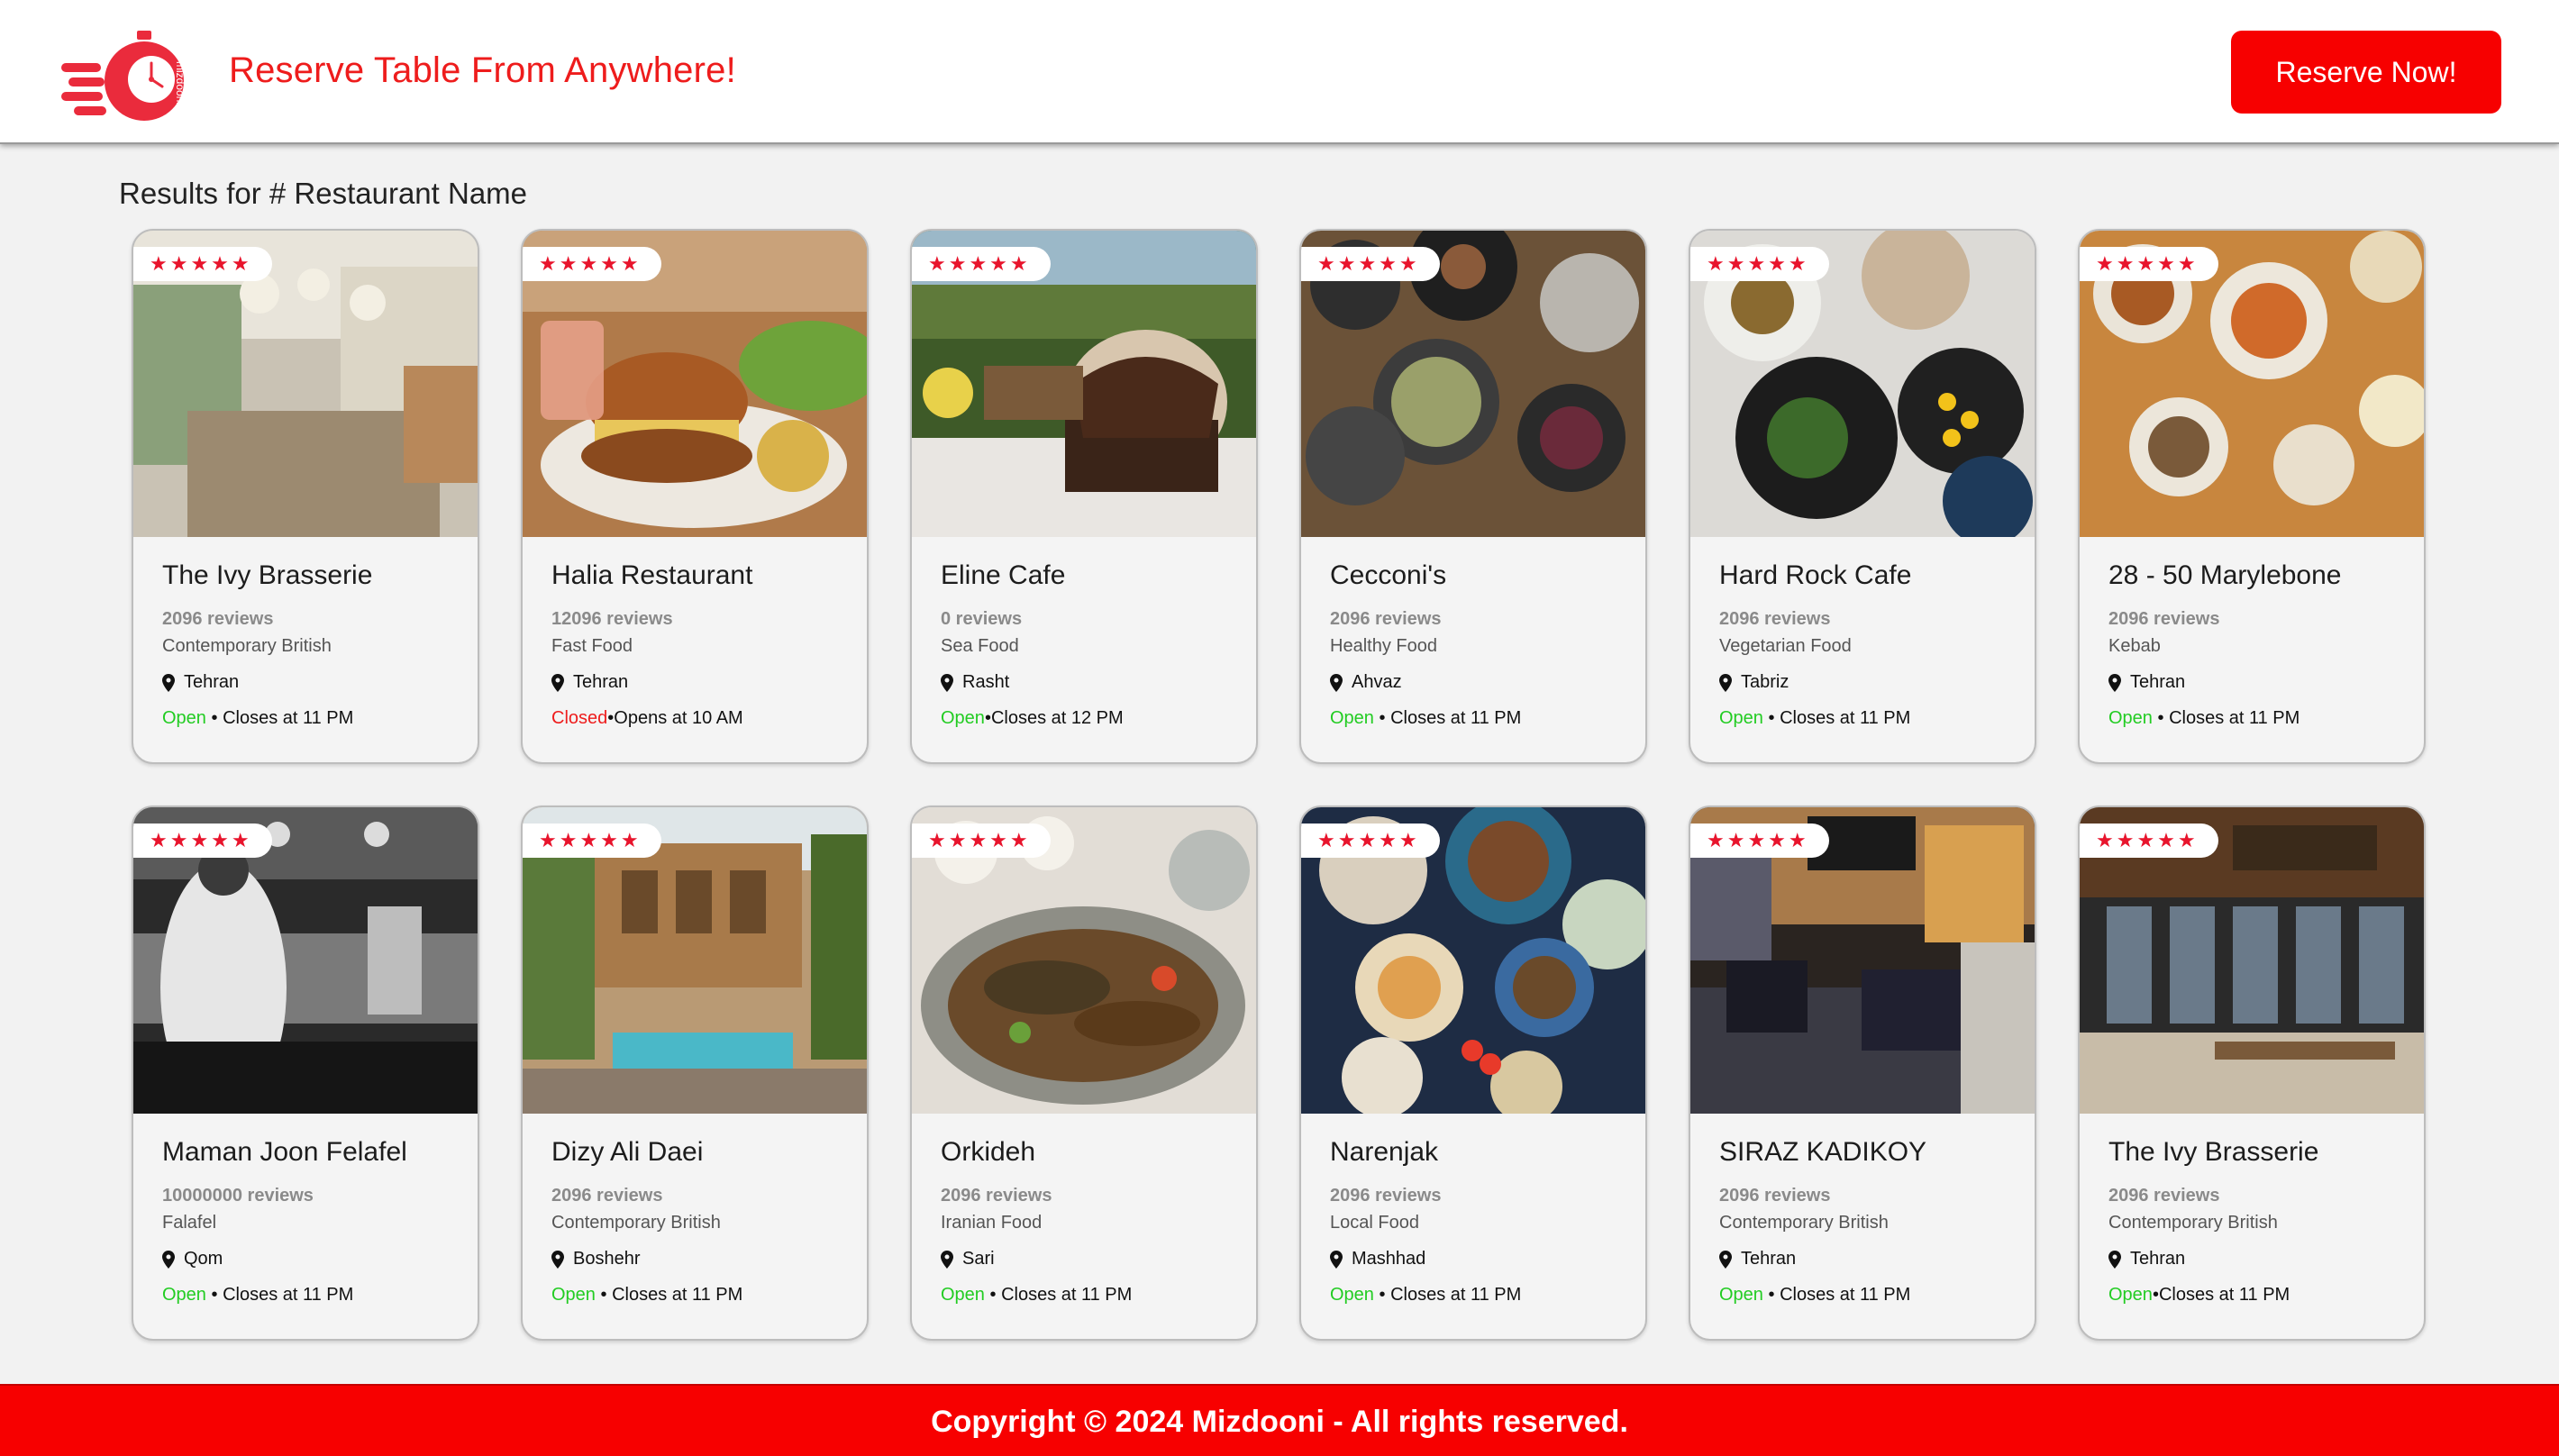 This screenshot has width=2559, height=1456. What do you see at coordinates (968, 1259) in the screenshot?
I see `location: Sari` at bounding box center [968, 1259].